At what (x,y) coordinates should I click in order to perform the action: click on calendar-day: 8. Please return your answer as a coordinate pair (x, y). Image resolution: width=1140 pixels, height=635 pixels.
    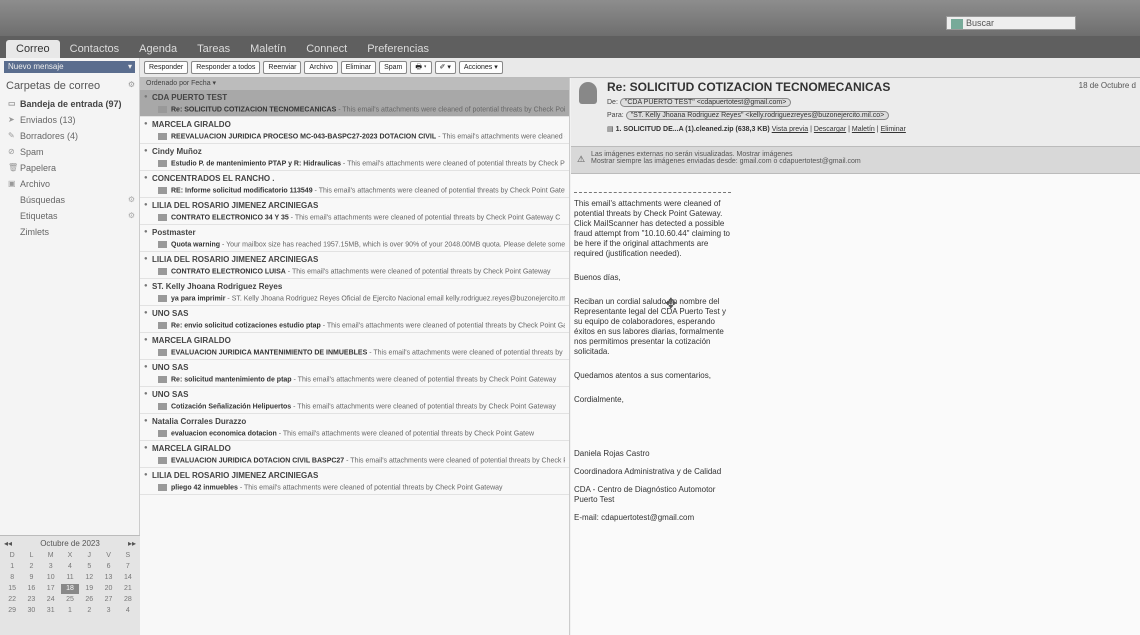
    Looking at the image, I should click on (12, 578).